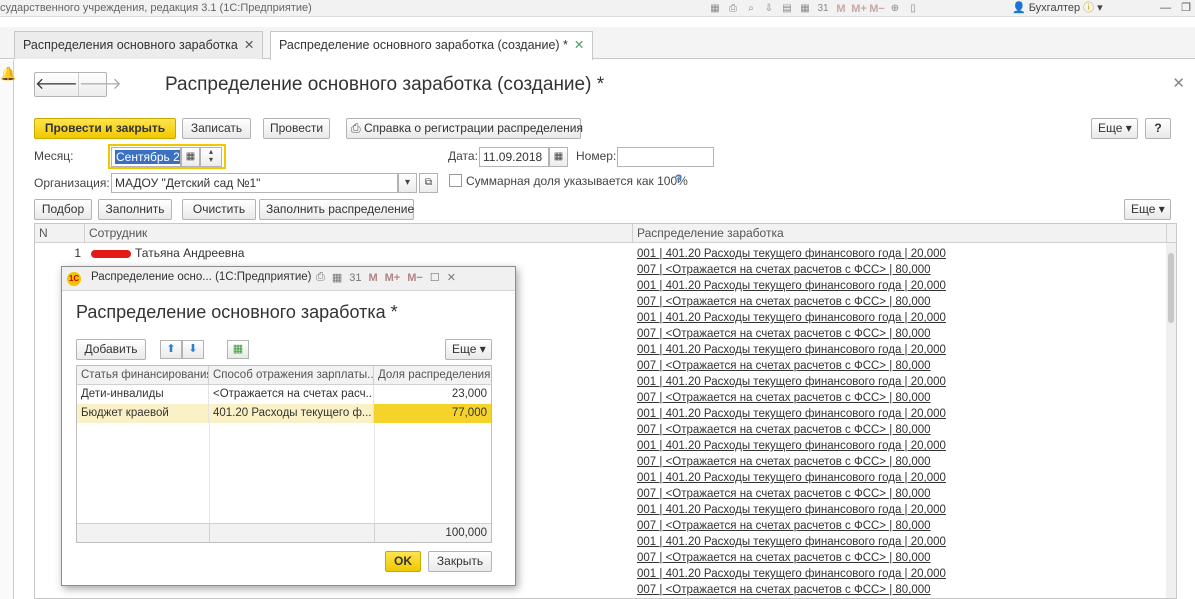 The height and width of the screenshot is (599, 1195). Describe the element at coordinates (455, 180) in the screenshot. I see `total-share-checkbox` at that location.